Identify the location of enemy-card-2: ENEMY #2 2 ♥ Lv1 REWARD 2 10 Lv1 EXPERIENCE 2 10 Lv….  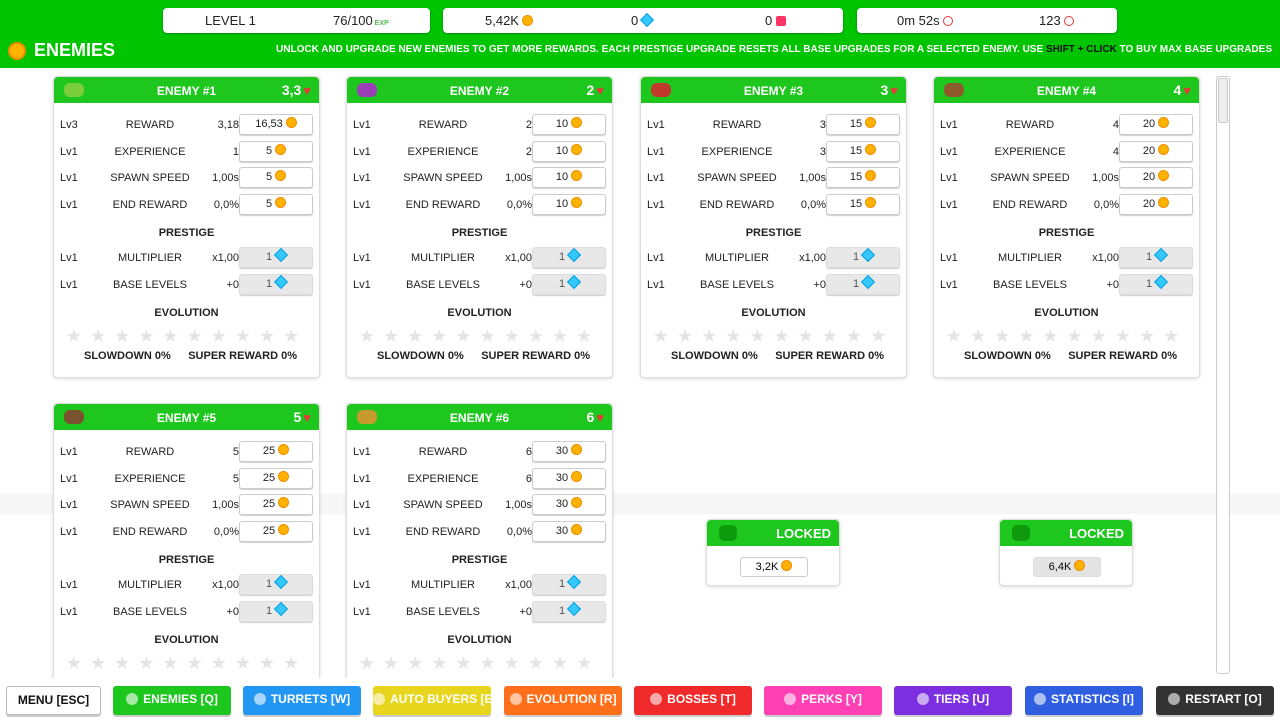
(479, 227).